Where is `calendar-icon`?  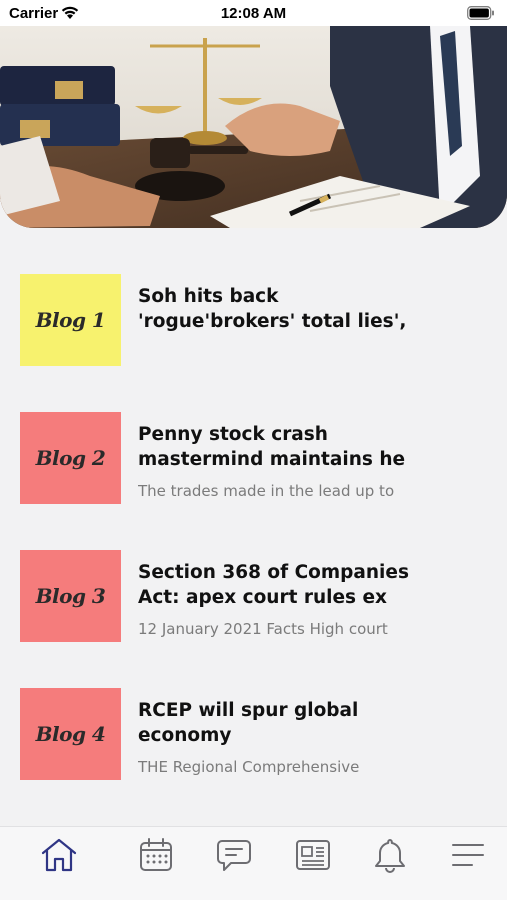
calendar-icon is located at coordinates (156, 857).